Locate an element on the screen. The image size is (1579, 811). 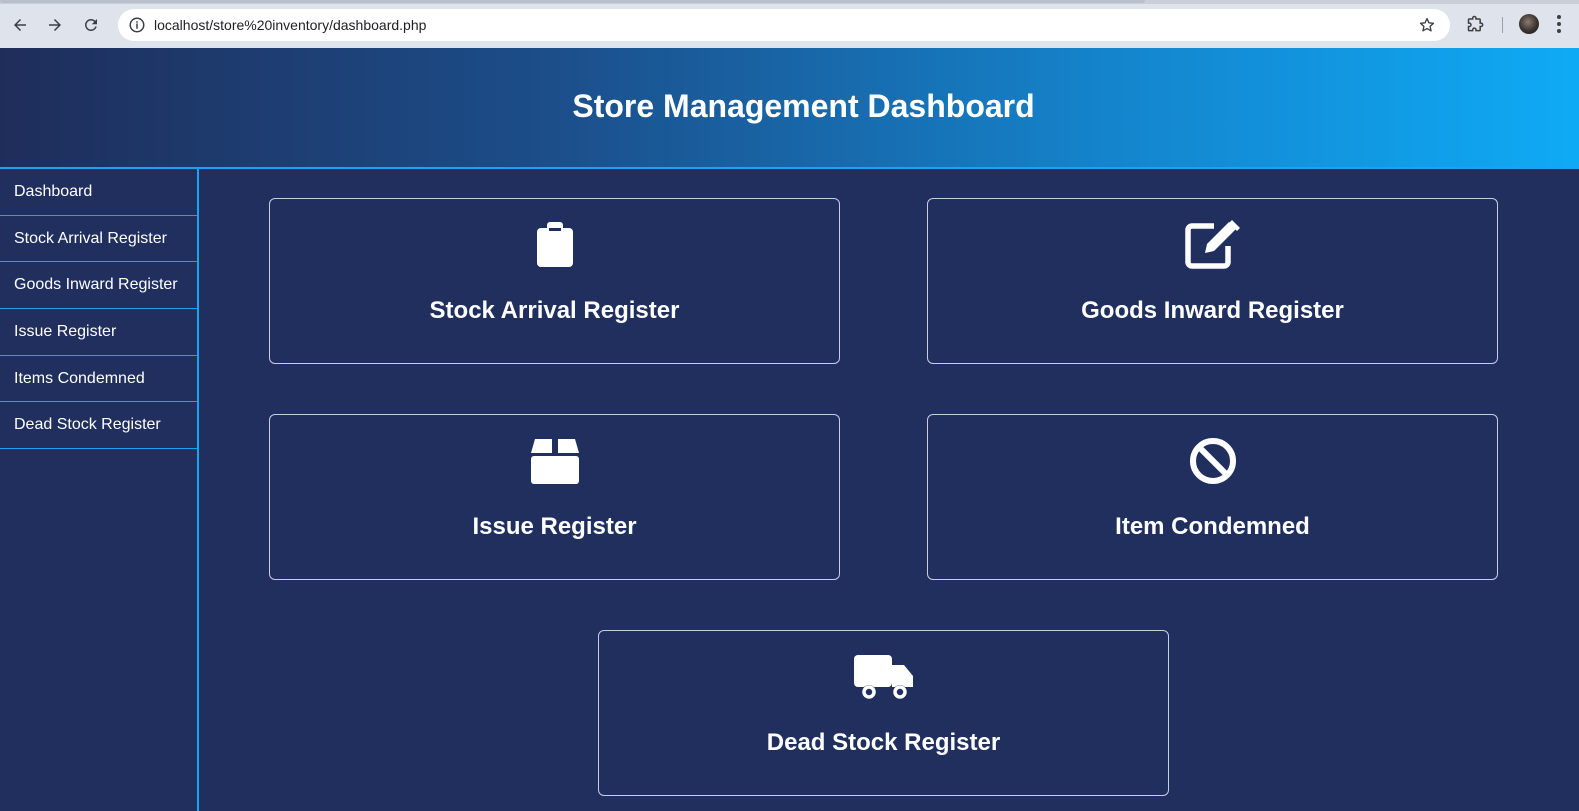
star-icon is located at coordinates (1427, 25).